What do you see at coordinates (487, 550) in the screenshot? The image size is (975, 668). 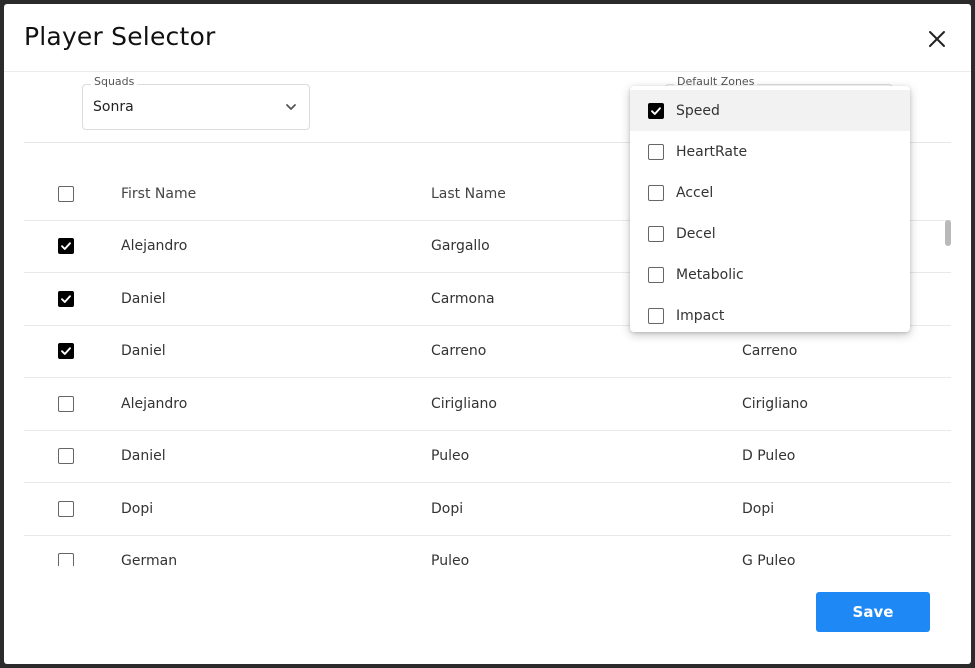 I see `table-row: German Puleo G Puleo` at bounding box center [487, 550].